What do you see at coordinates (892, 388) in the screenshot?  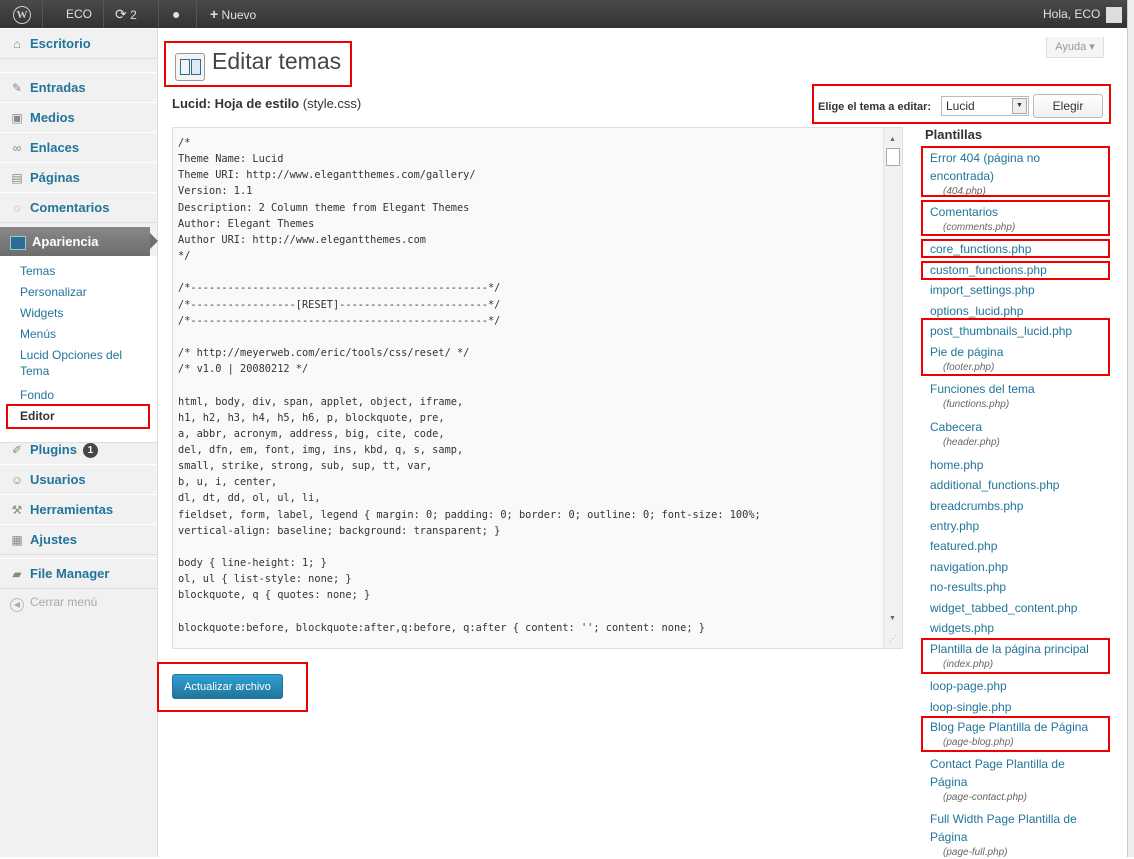 I see `editor-scrollbar: ▲ ▼ ⋰` at bounding box center [892, 388].